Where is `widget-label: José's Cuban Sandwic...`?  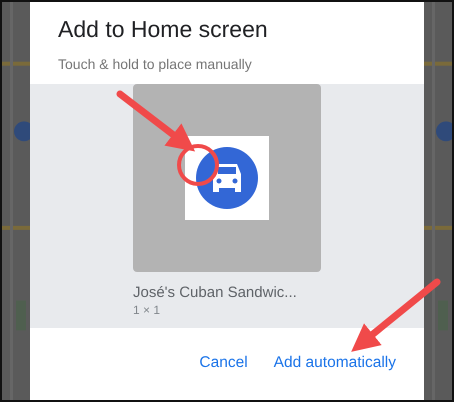
widget-label: José's Cuban Sandwic... is located at coordinates (215, 292).